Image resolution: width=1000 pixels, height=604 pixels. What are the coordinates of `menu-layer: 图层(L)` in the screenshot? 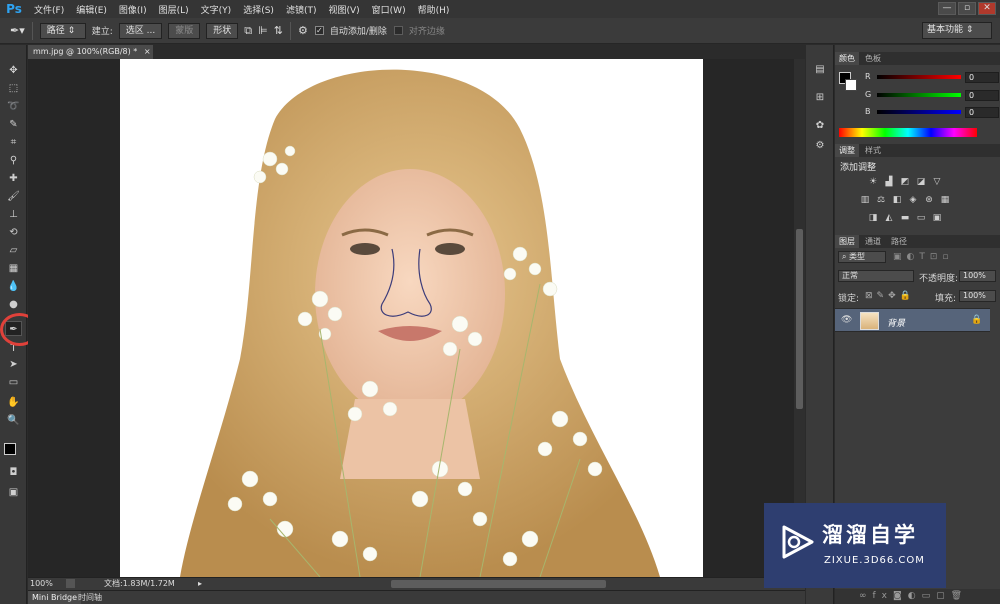 It's located at (174, 9).